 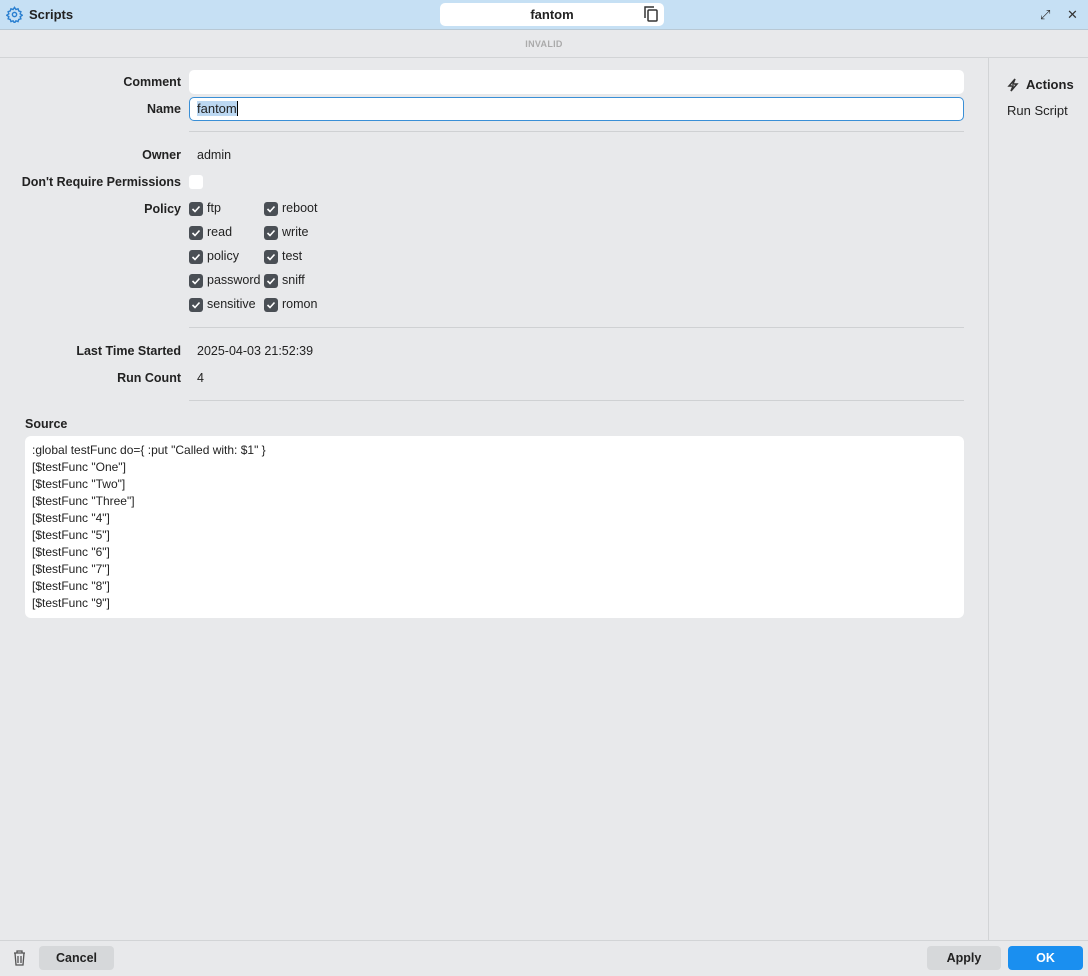 What do you see at coordinates (1037, 110) in the screenshot?
I see `run-script-link: Run Script` at bounding box center [1037, 110].